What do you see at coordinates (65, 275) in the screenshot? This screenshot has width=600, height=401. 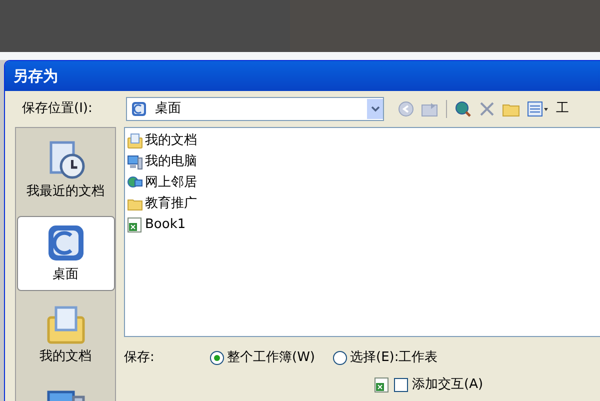 I see `places-label: 桌面` at bounding box center [65, 275].